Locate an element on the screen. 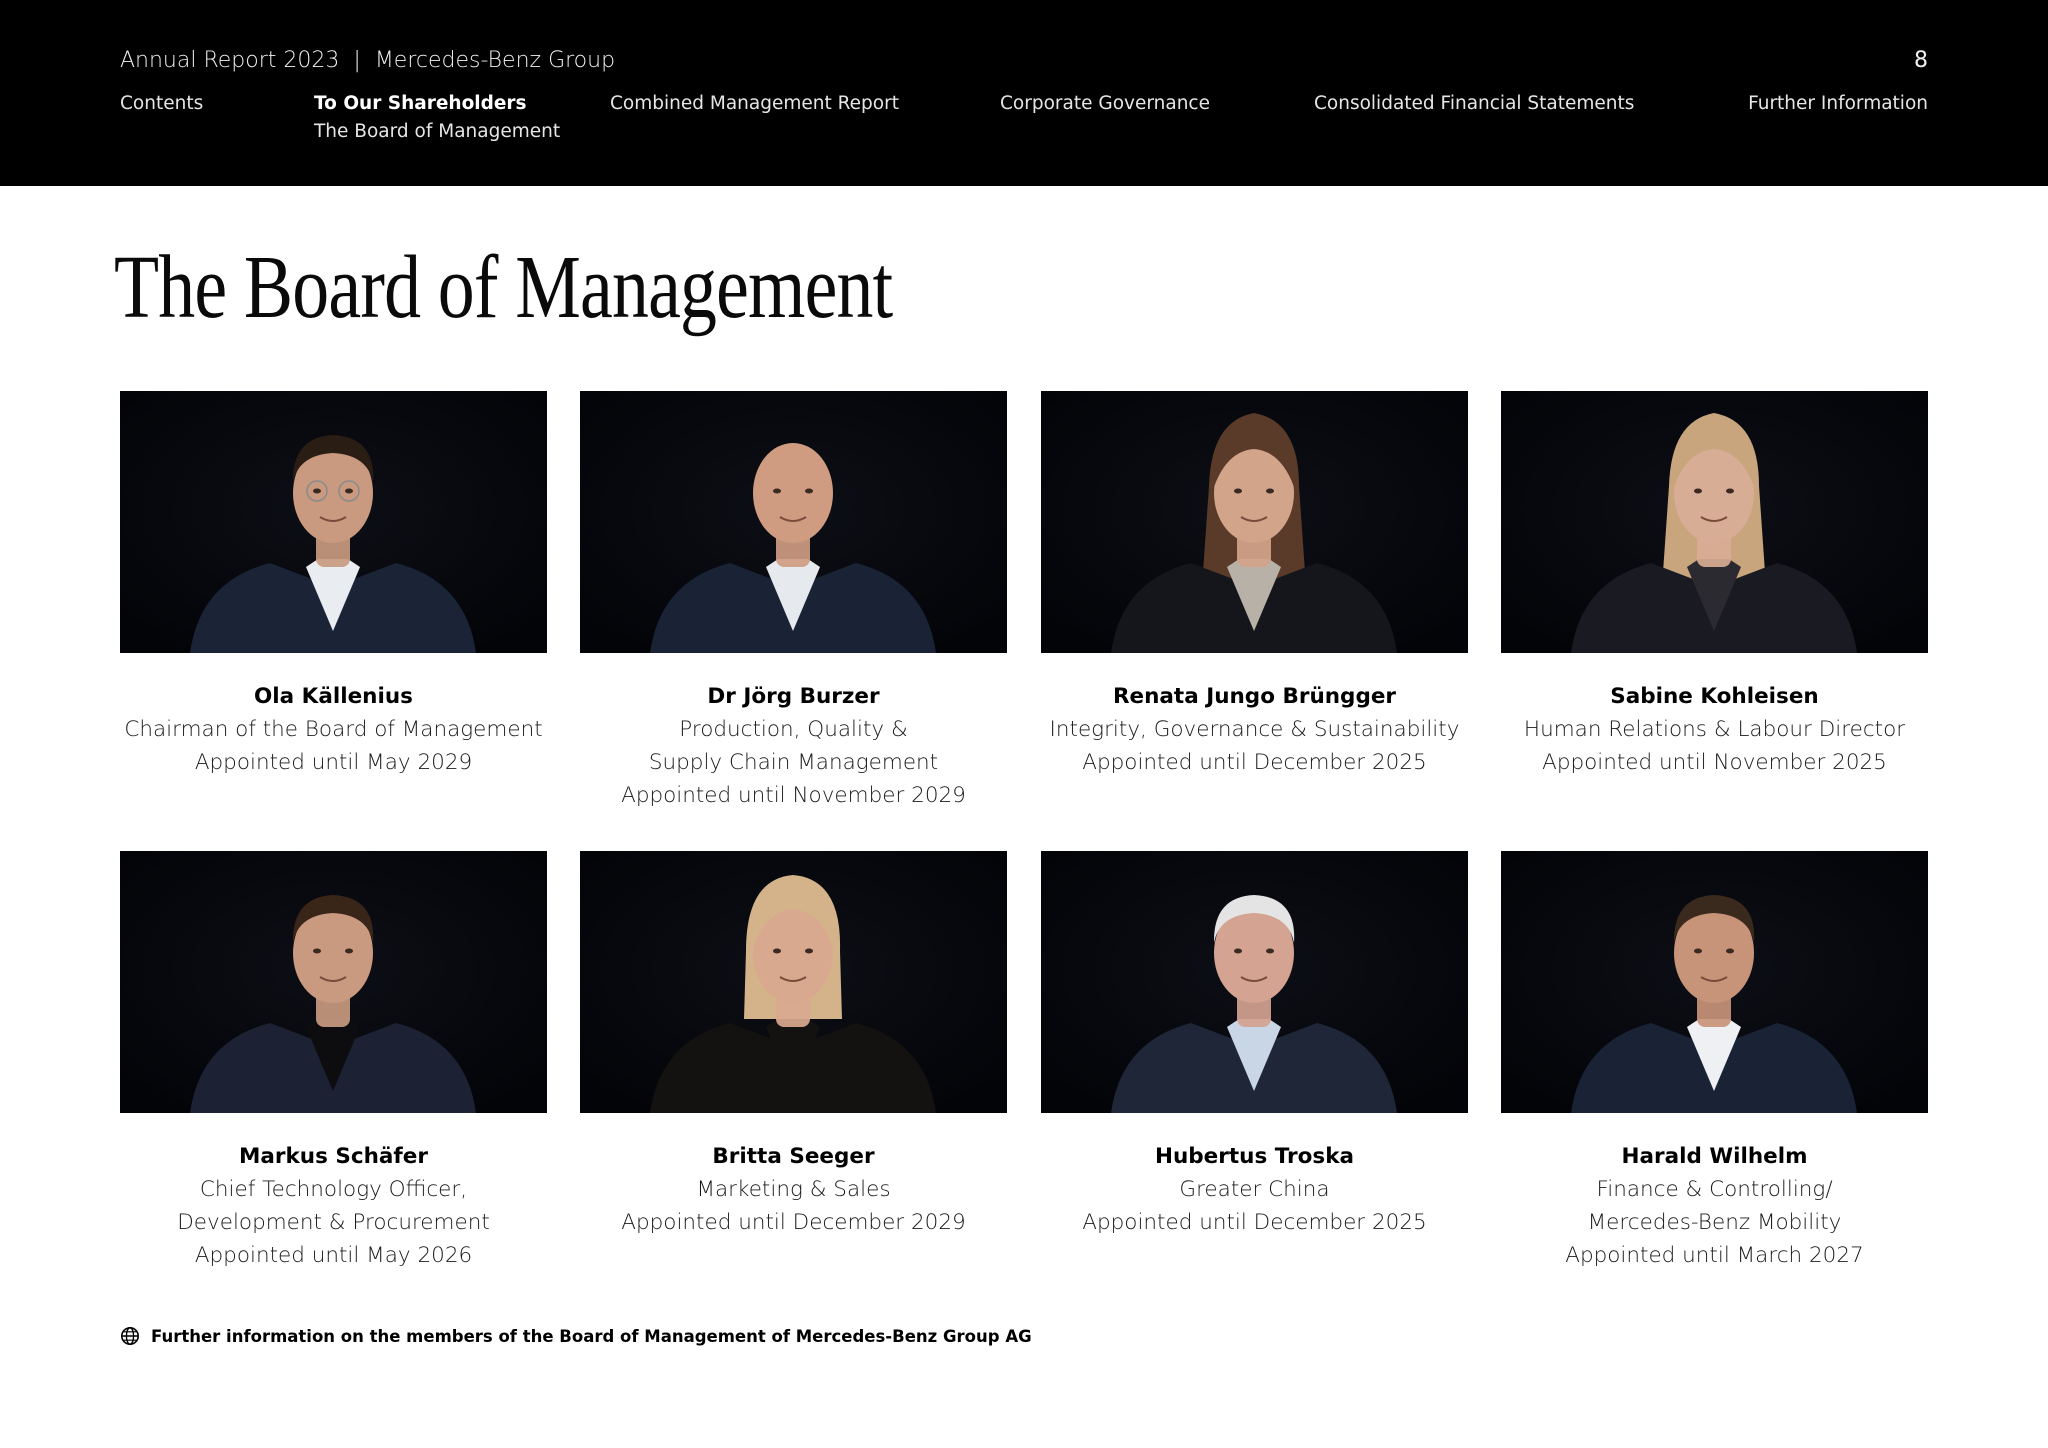  nav-corporate-governance: Corporate Governance is located at coordinates (1105, 103).